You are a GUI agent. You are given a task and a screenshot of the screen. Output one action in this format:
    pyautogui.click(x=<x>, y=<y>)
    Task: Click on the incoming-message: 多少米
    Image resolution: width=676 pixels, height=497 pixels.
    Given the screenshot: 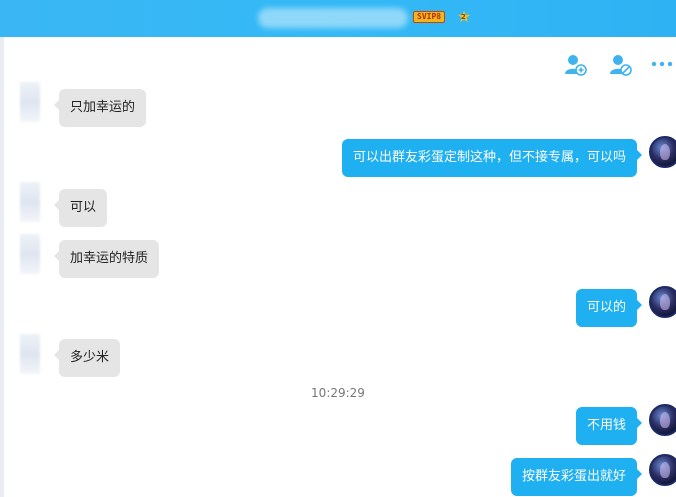 What is the action you would take?
    pyautogui.click(x=87, y=358)
    